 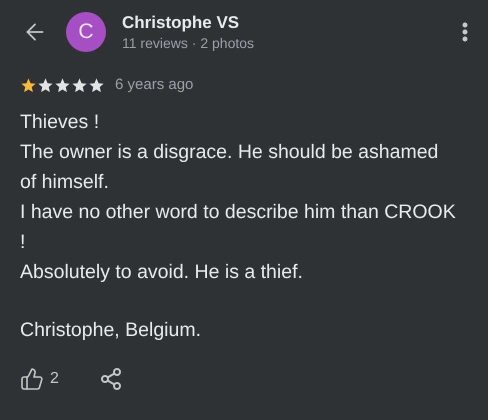 I want to click on thumbs-up-icon, so click(x=32, y=378).